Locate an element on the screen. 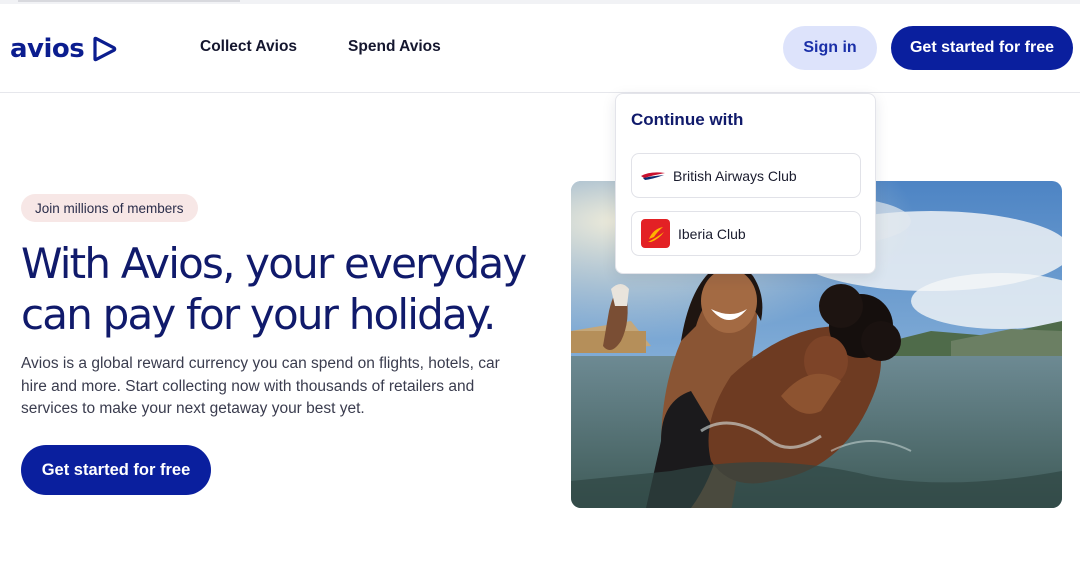 This screenshot has height=570, width=1080. avios-logo: avios is located at coordinates (64, 49).